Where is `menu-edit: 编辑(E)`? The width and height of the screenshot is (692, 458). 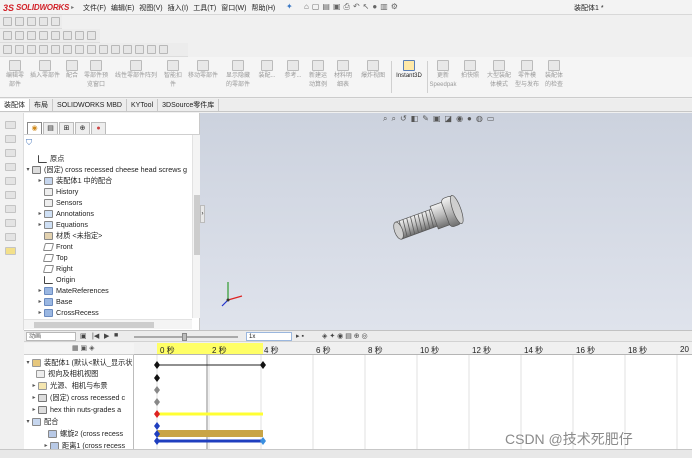
menu-edit: 编辑(E) is located at coordinates (122, 8).